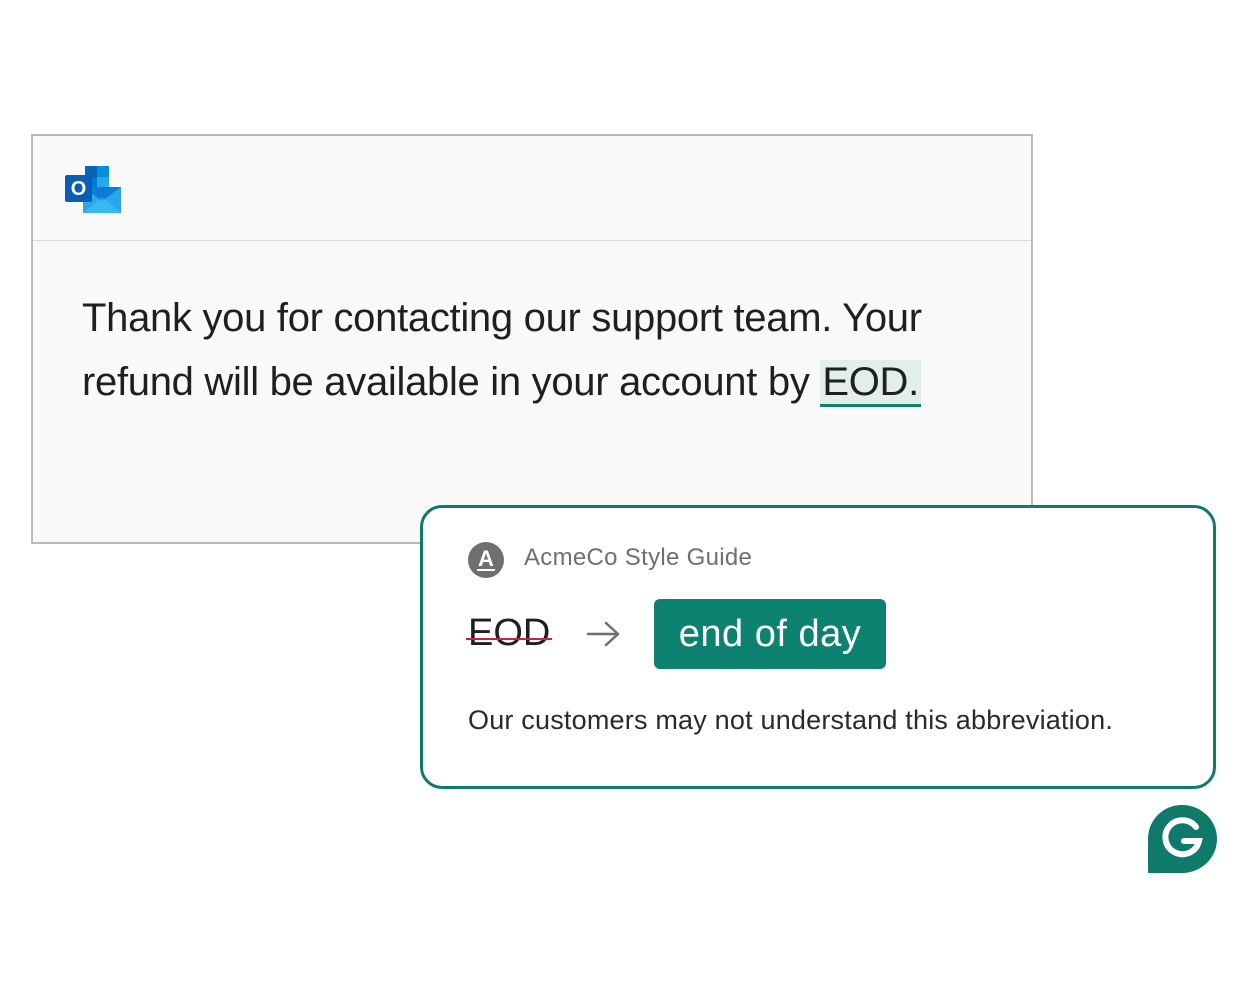 This screenshot has width=1248, height=1008. I want to click on original-term: EOD, so click(509, 633).